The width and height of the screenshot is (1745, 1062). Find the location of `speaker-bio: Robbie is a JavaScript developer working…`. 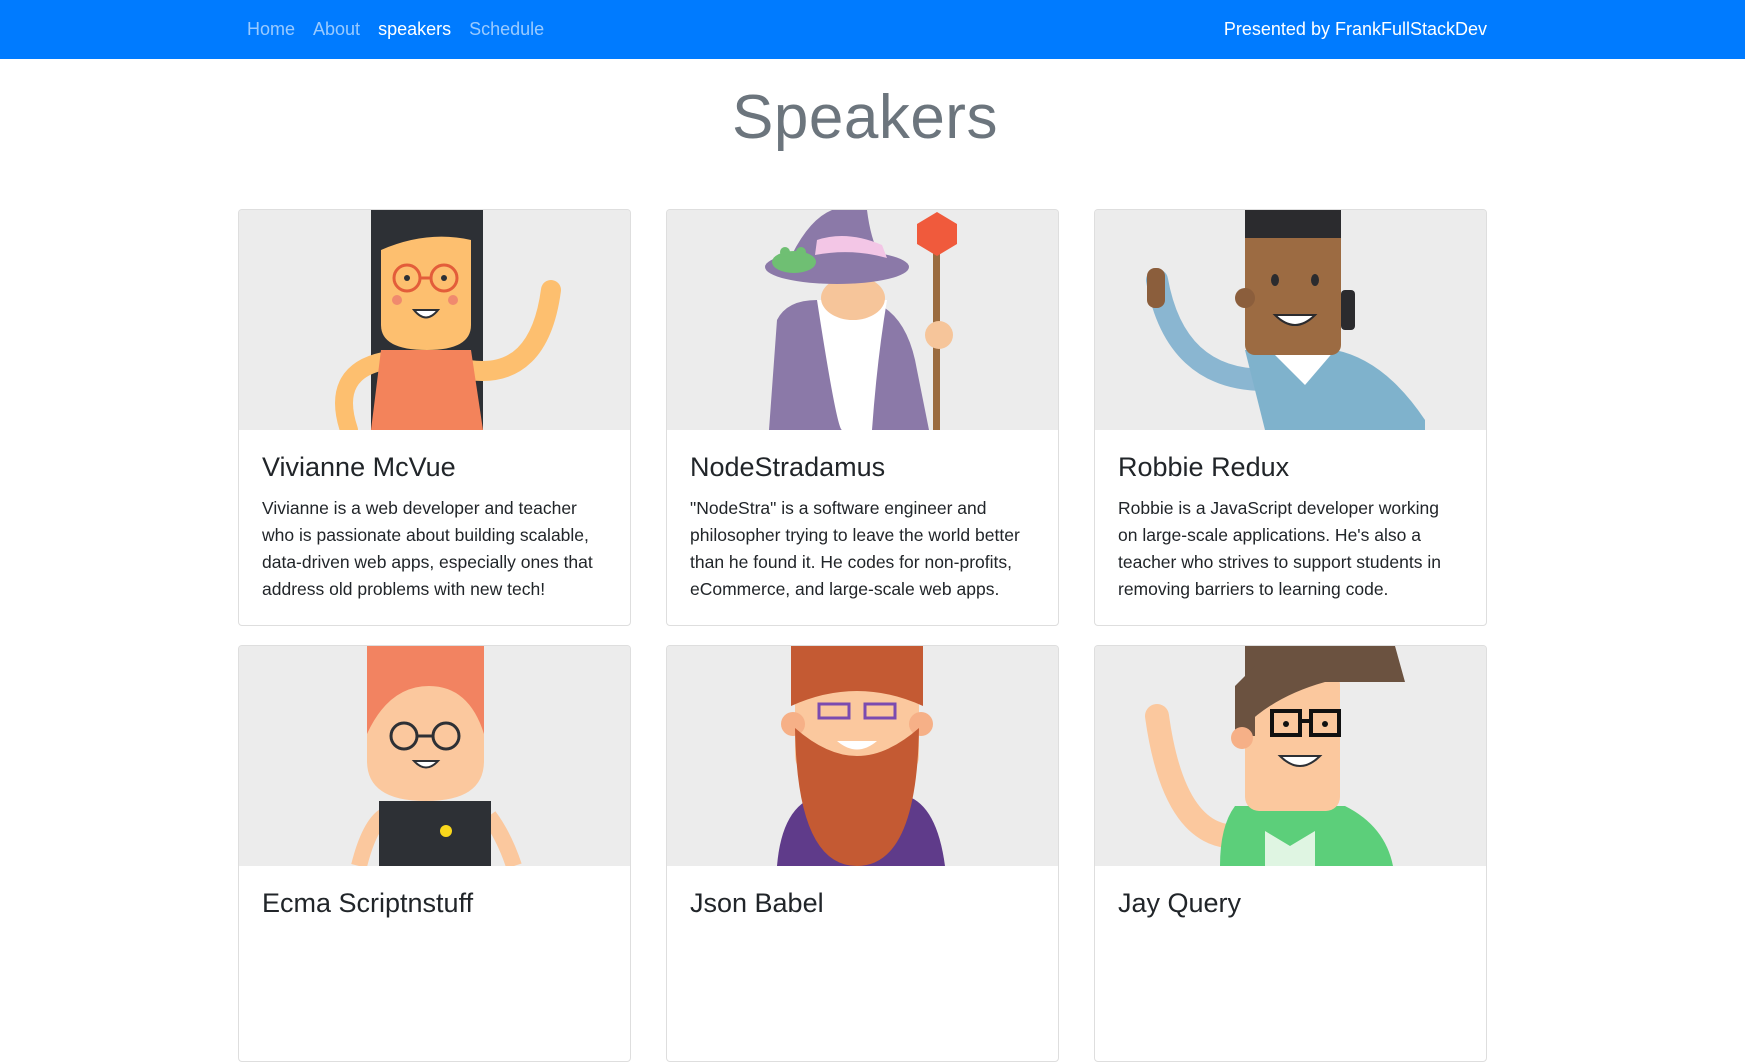

speaker-bio: Robbie is a JavaScript developer working… is located at coordinates (1279, 548).